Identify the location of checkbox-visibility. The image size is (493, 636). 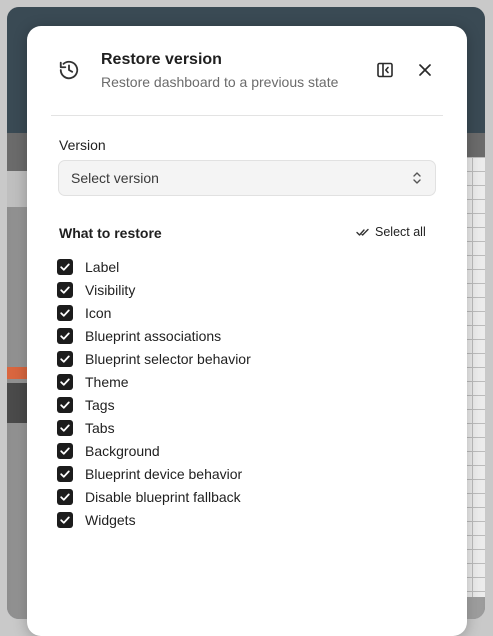
(65, 290).